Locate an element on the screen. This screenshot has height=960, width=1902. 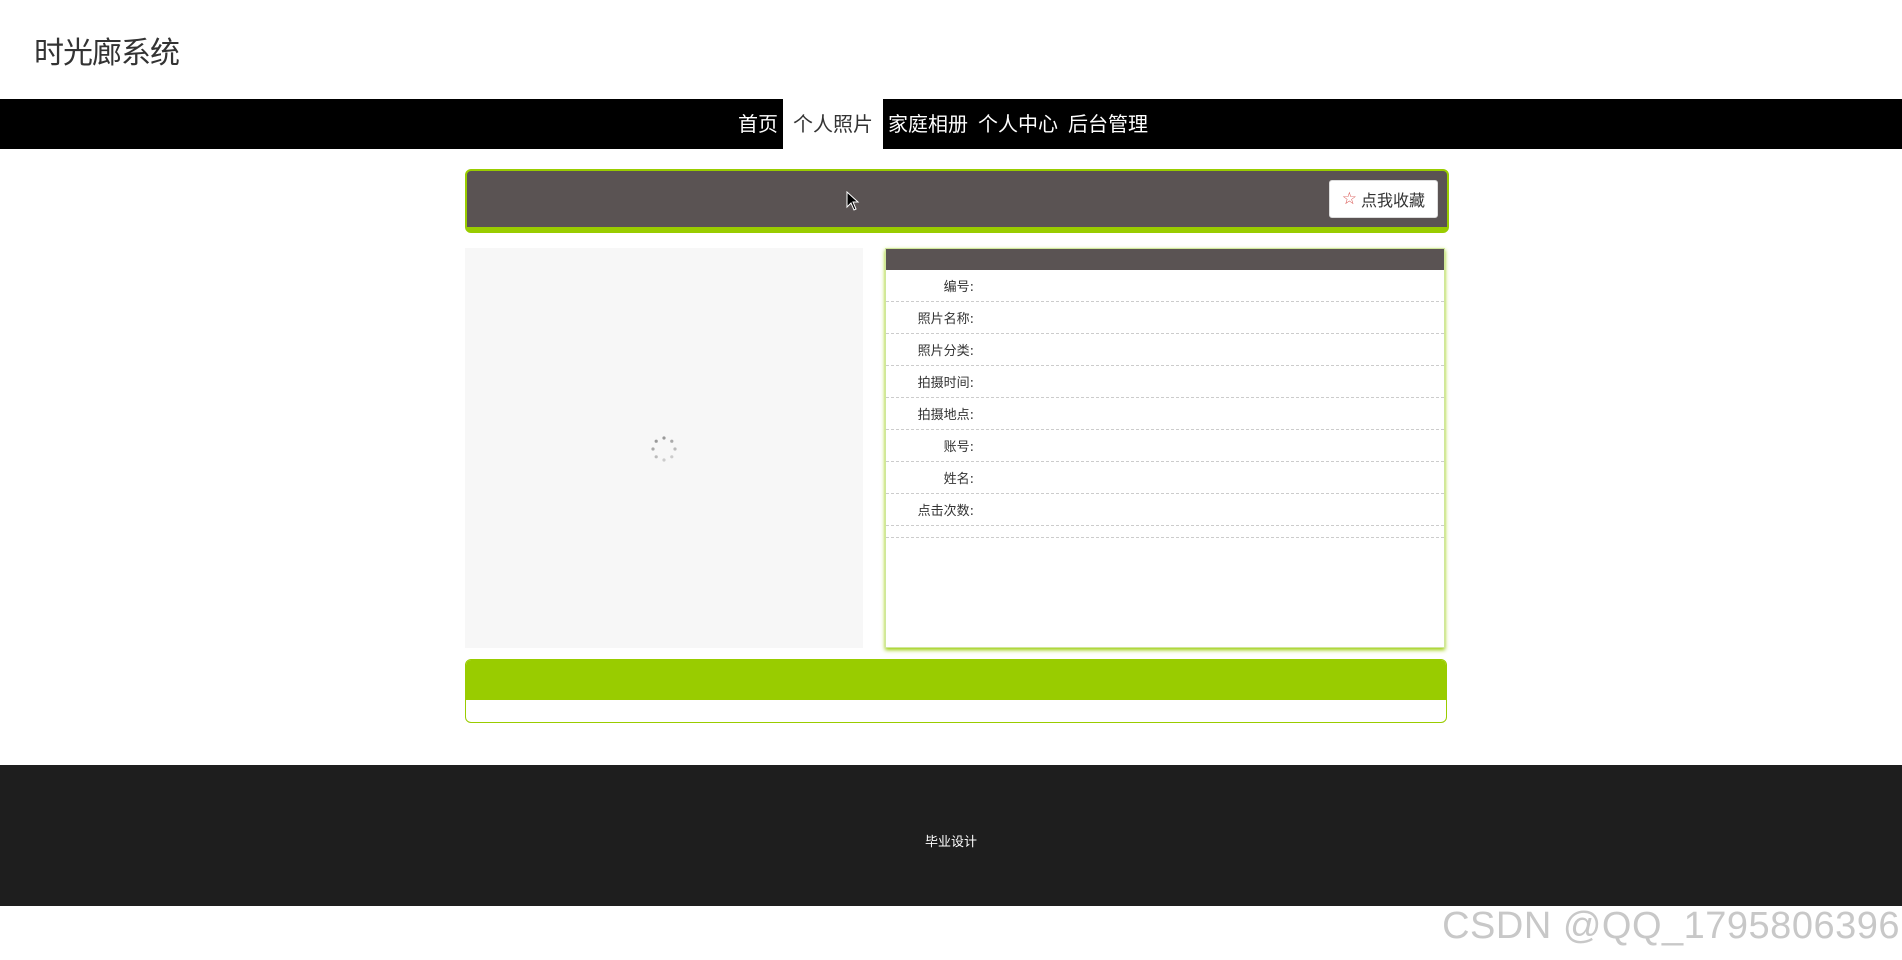
footer: 毕业设计 is located at coordinates (951, 835).